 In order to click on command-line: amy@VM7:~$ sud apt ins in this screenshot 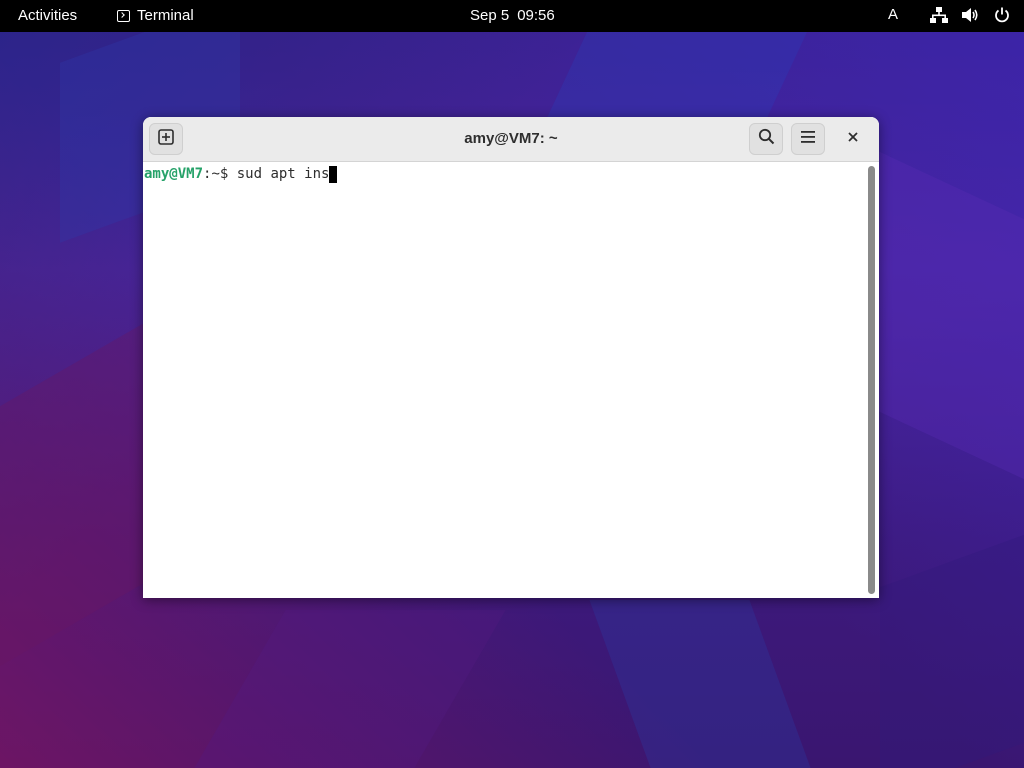, I will do `click(241, 174)`.